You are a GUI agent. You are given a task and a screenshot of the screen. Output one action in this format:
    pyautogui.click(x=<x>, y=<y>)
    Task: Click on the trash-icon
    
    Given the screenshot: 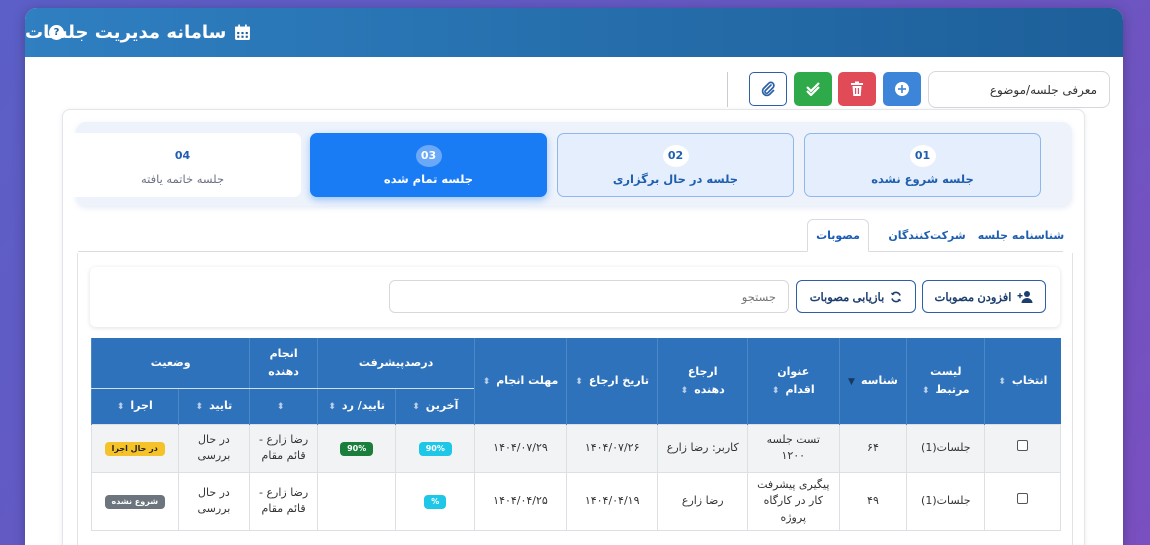 What is the action you would take?
    pyautogui.click(x=857, y=88)
    